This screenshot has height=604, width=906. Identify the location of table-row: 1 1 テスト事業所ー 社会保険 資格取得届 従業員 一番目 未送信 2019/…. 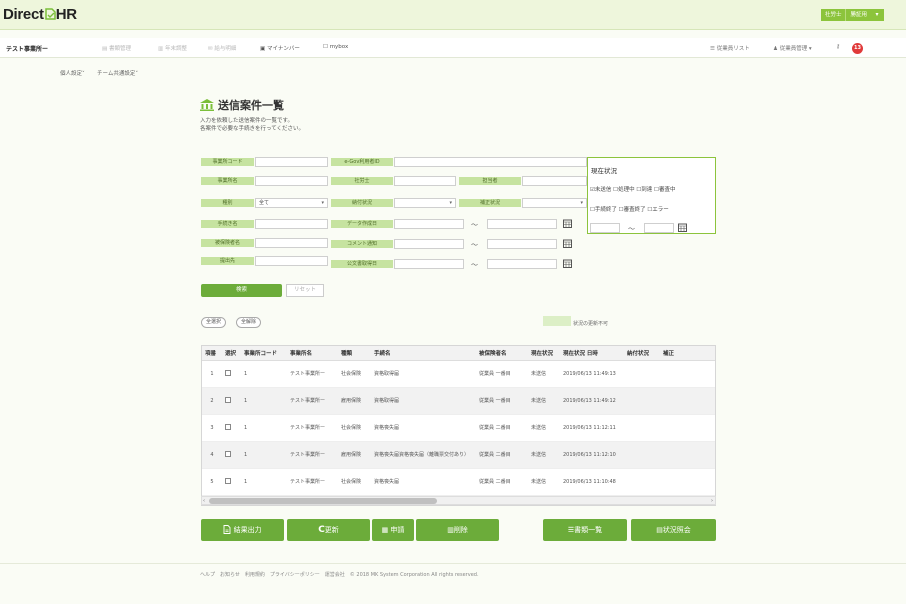
(458, 374).